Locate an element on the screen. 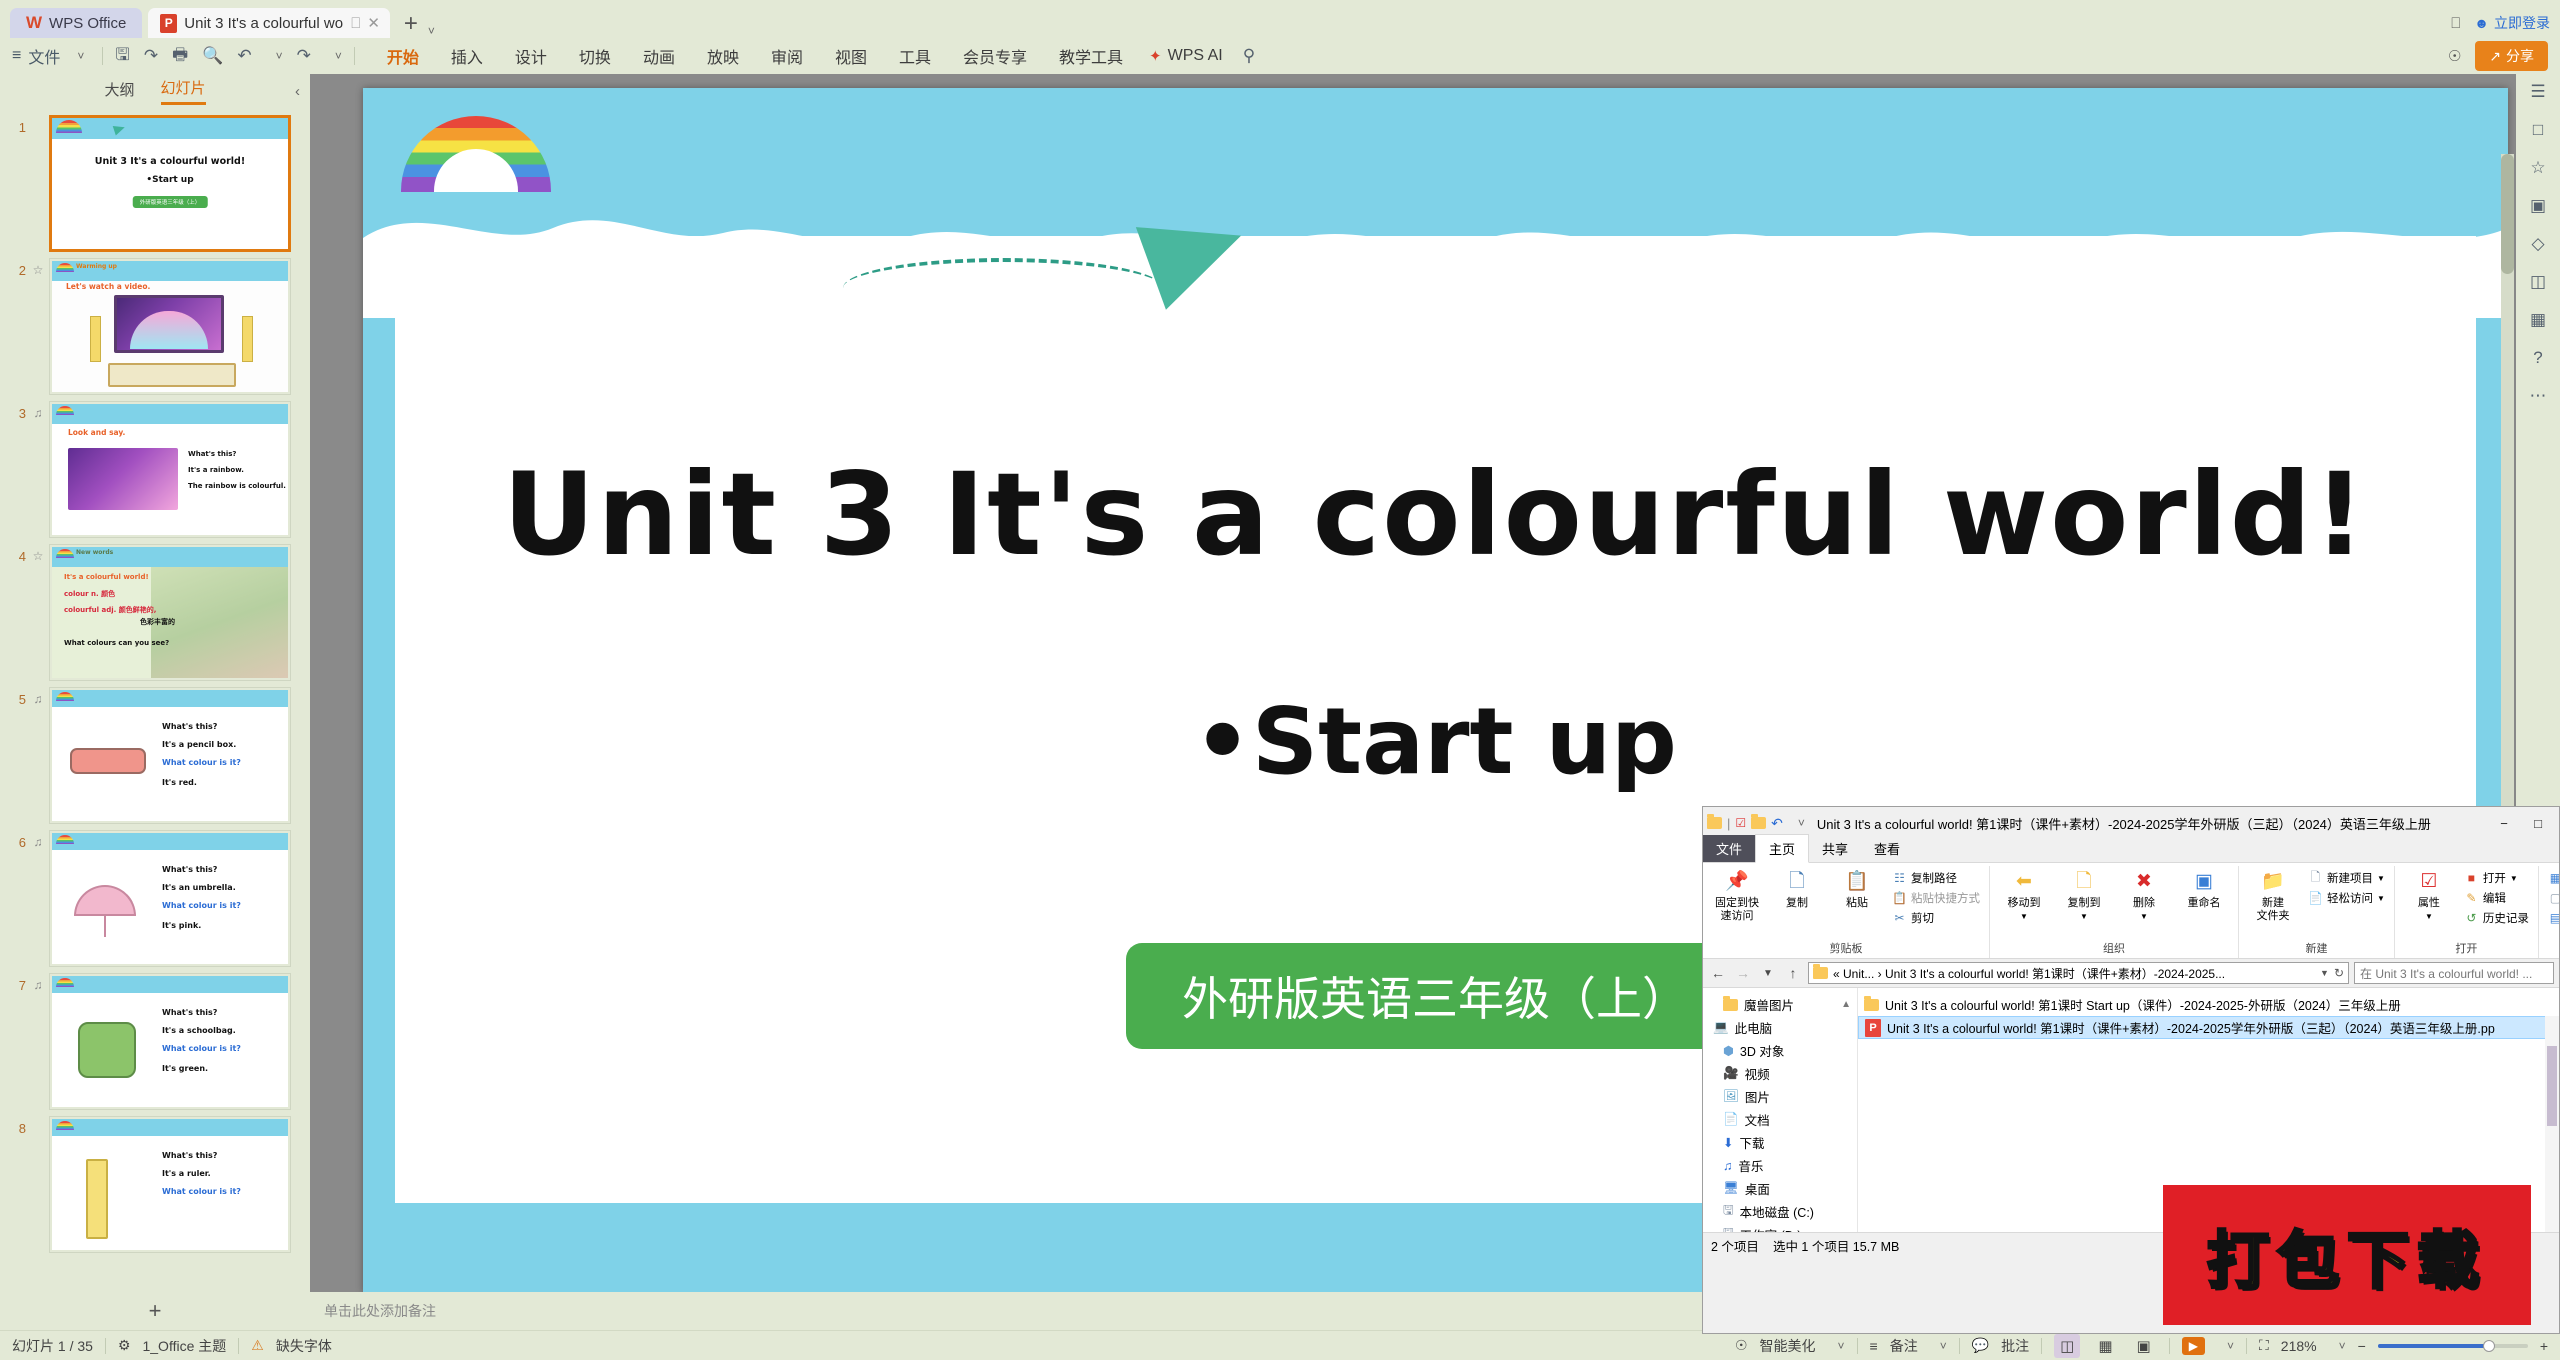 The image size is (2560, 1360). explorer-menu-file: 文件 is located at coordinates (1729, 848).